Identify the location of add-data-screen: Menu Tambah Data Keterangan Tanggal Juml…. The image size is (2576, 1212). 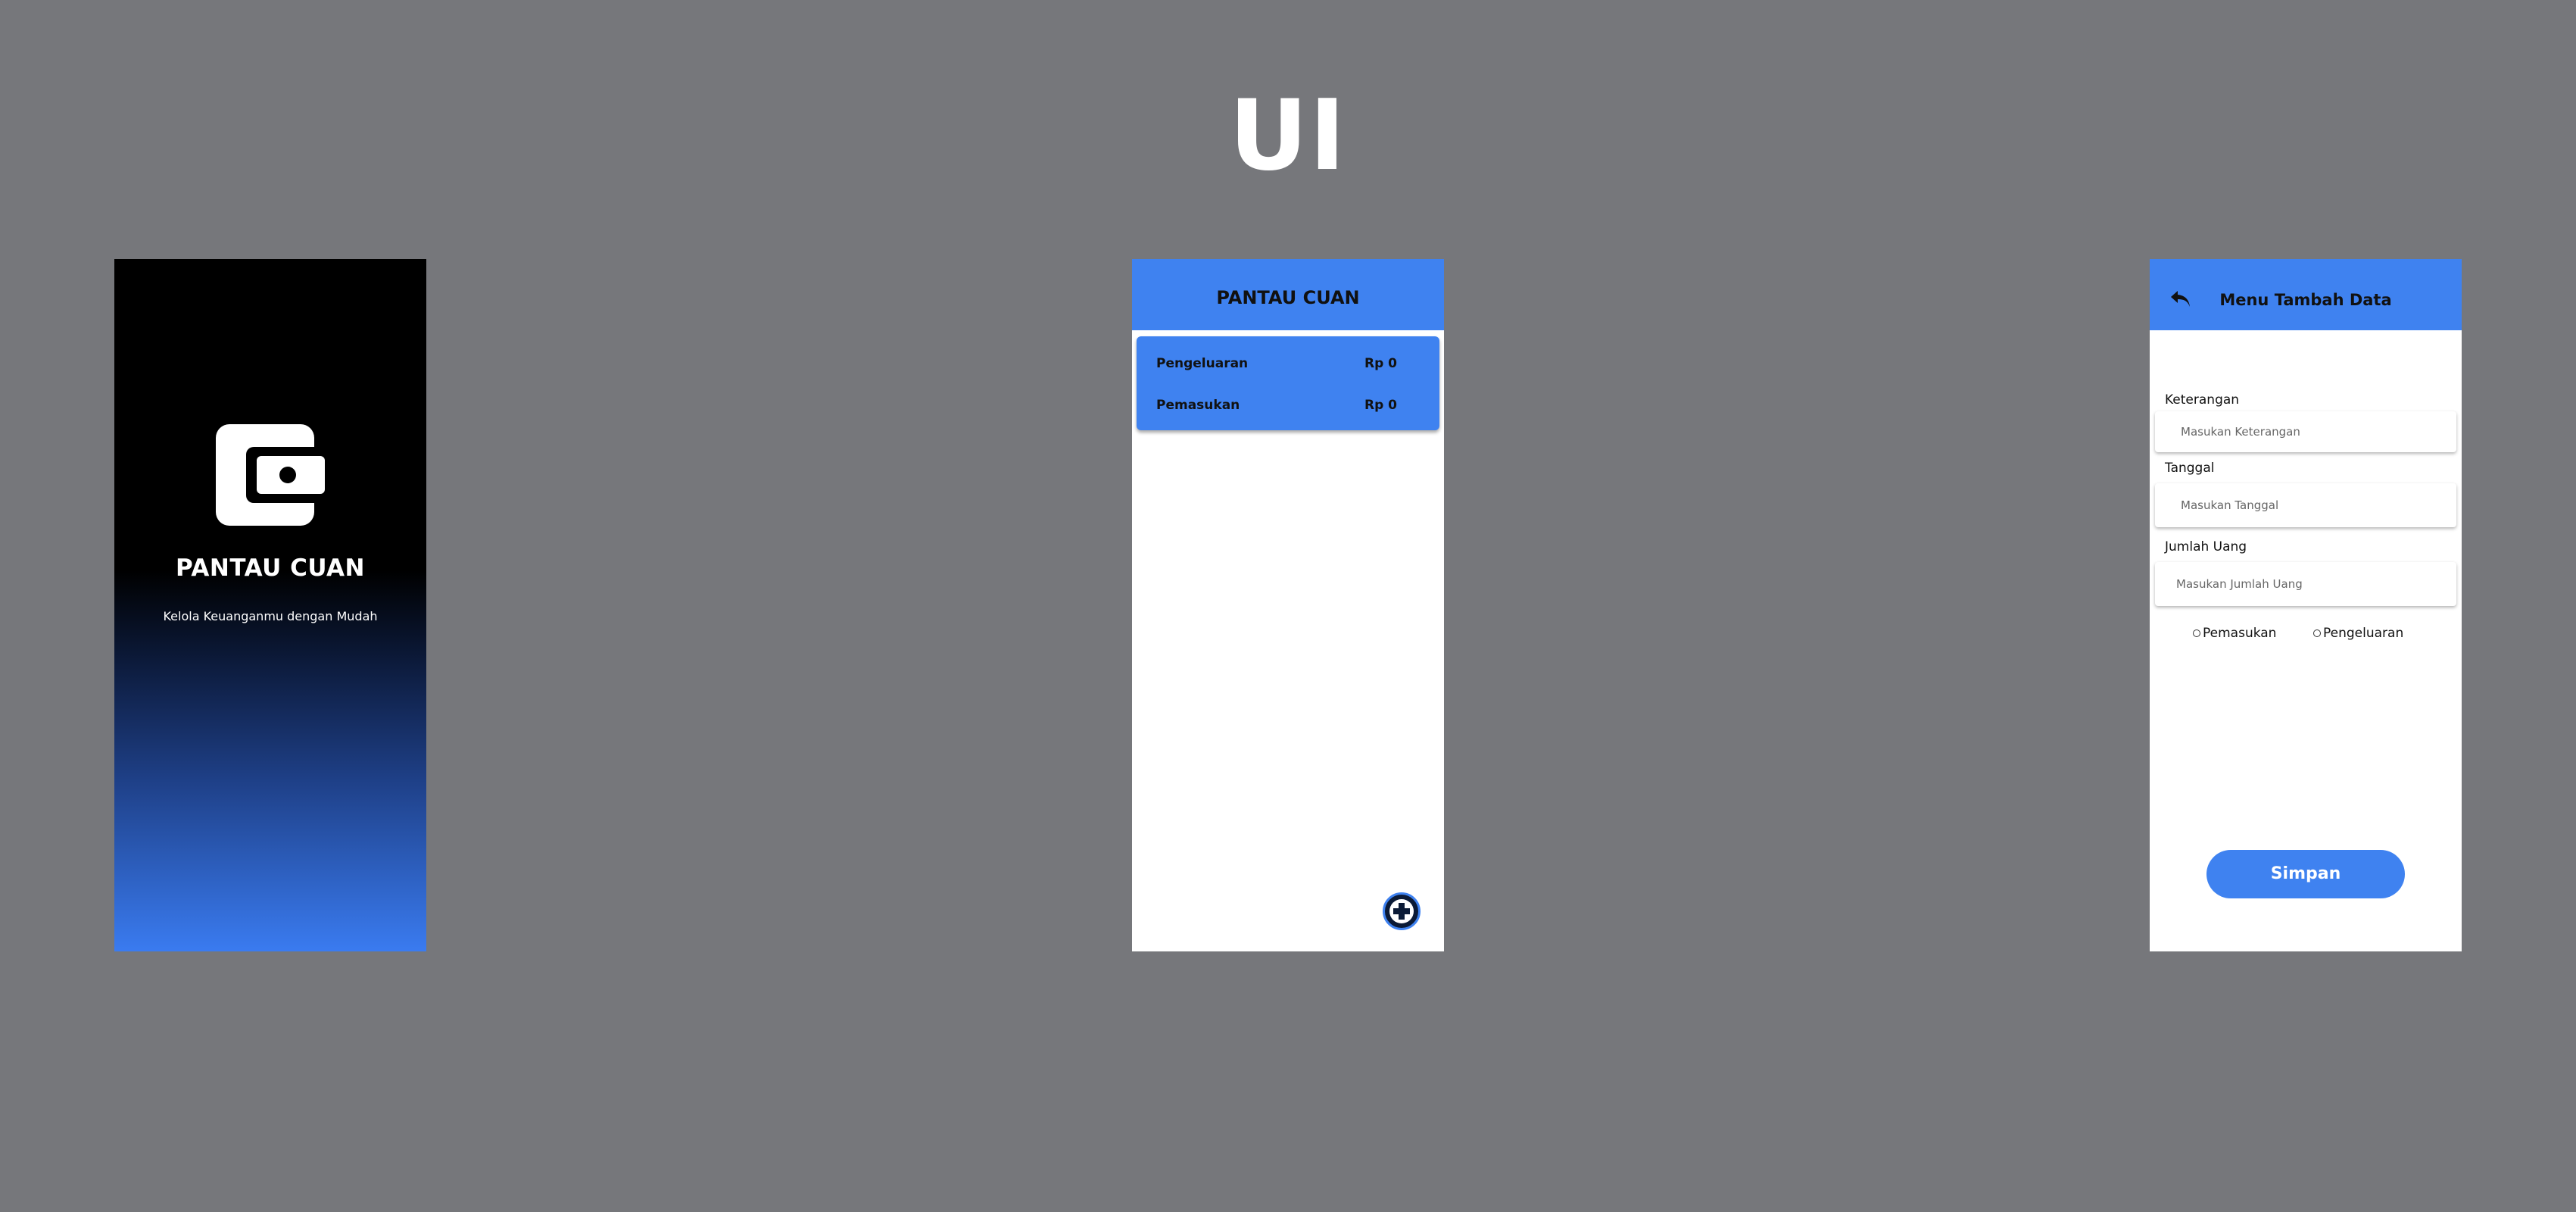
(2306, 605).